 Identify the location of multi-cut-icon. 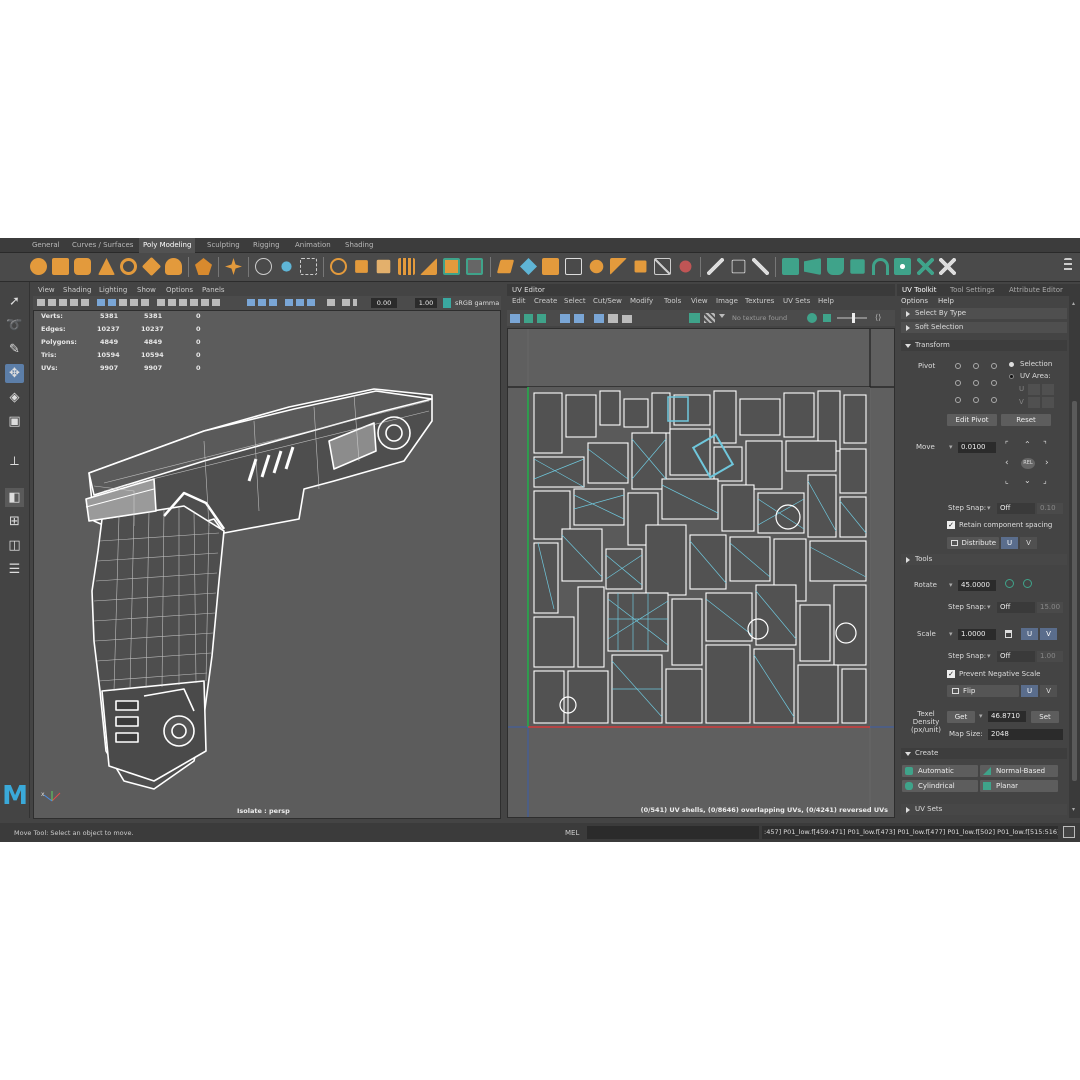
(573, 266).